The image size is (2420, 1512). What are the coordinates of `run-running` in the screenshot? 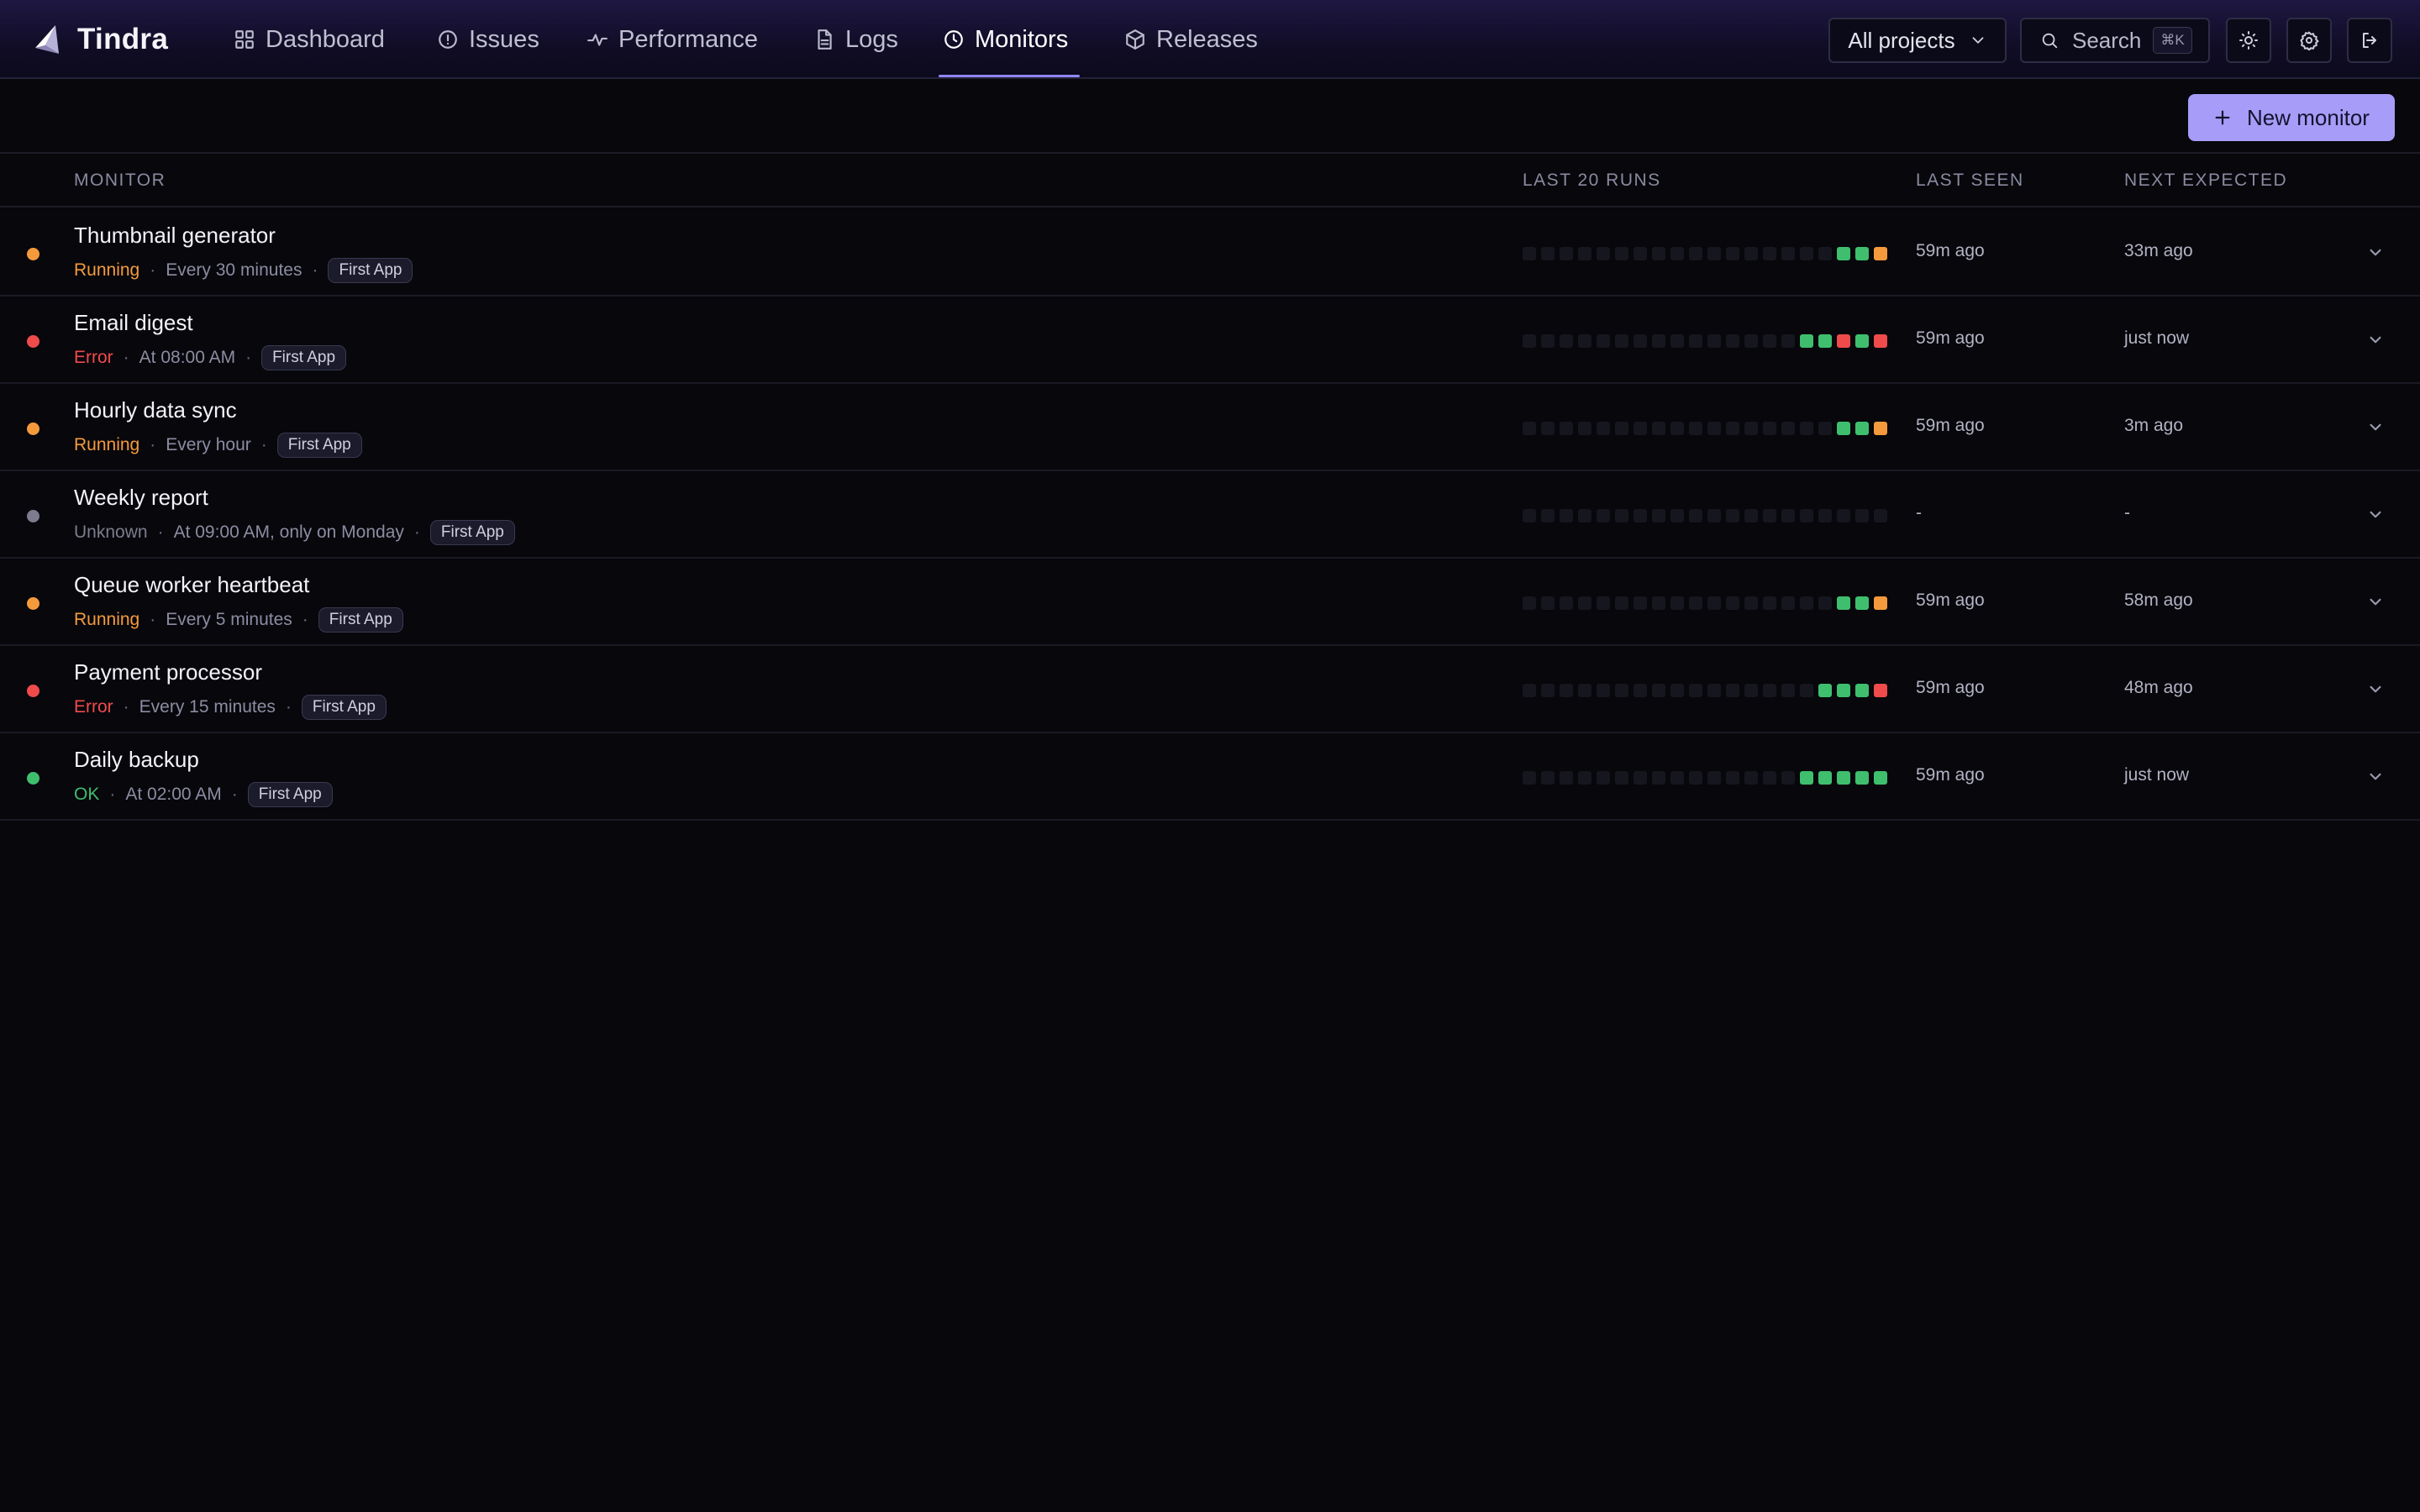 It's located at (1880, 253).